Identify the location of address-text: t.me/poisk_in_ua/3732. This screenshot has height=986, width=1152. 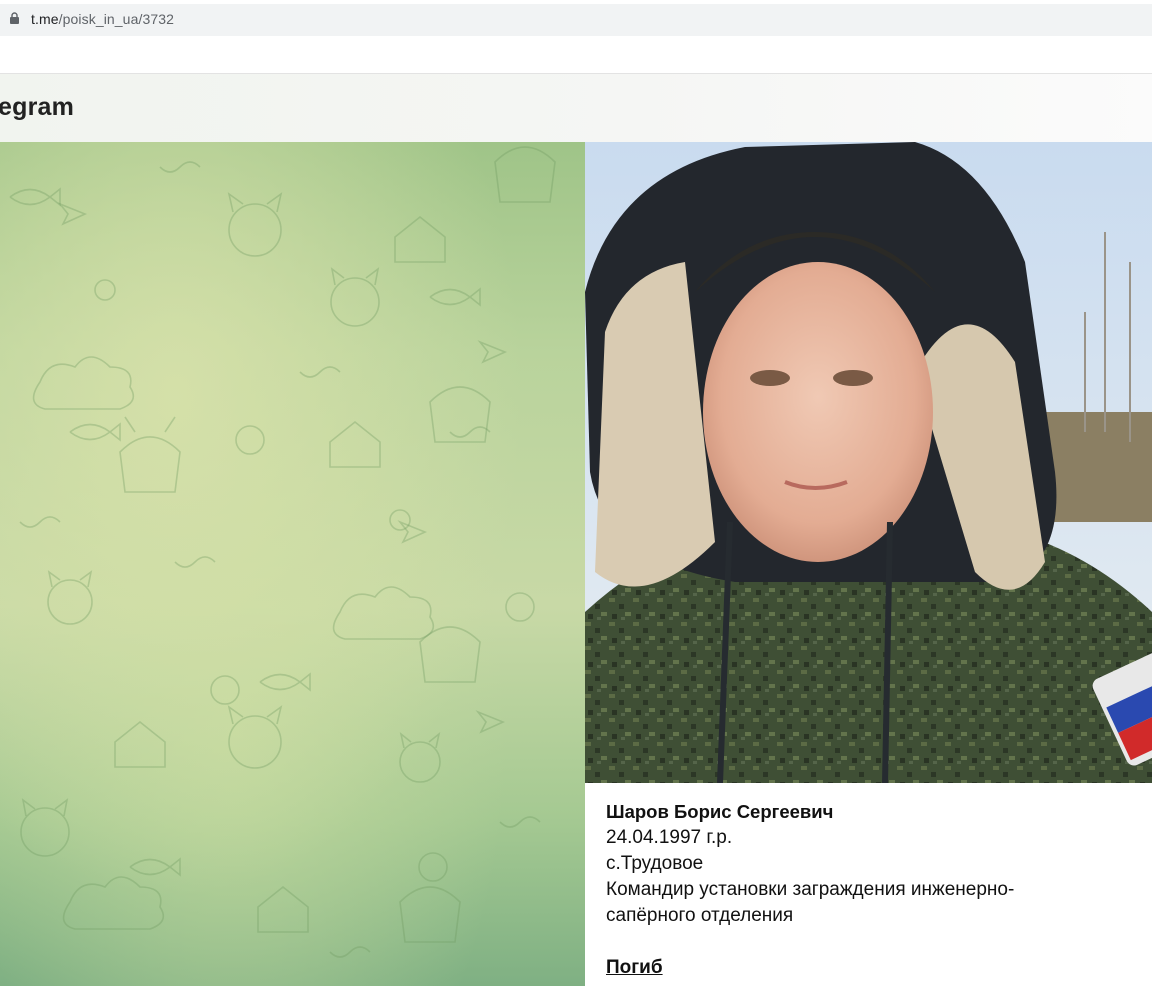
(102, 19).